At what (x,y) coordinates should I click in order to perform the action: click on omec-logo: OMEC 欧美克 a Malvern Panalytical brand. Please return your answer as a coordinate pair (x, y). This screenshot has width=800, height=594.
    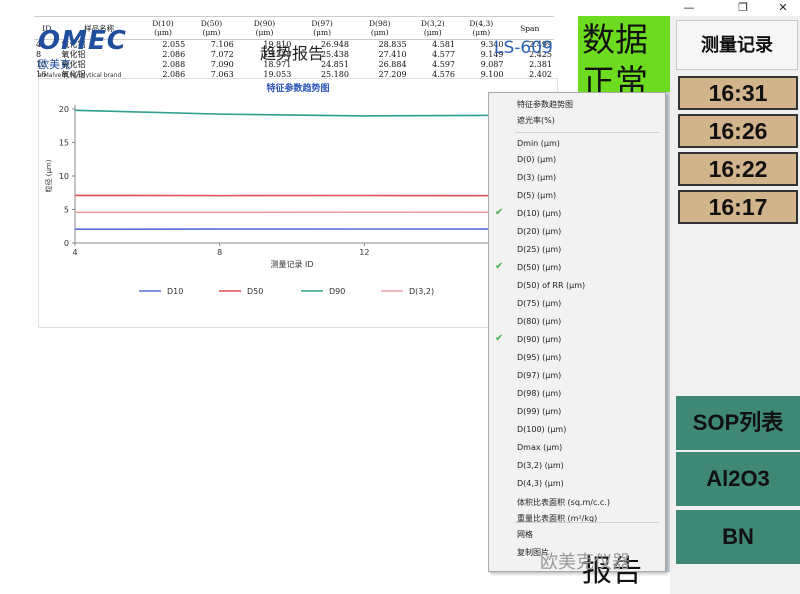
    Looking at the image, I should click on (82, 52).